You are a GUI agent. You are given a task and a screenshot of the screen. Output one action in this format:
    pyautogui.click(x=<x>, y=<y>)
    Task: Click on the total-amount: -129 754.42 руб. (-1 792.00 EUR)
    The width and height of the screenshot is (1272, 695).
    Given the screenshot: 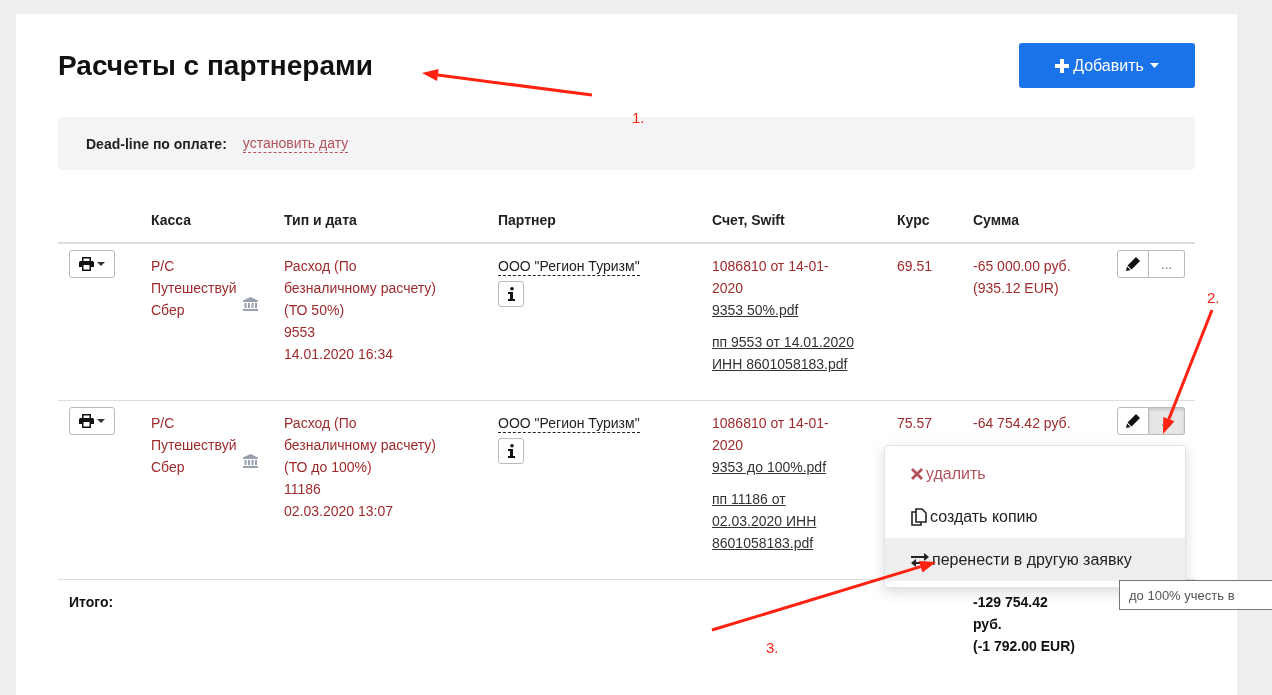 What is the action you would take?
    pyautogui.click(x=1024, y=624)
    